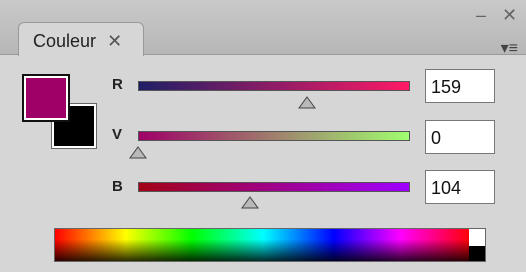 The width and height of the screenshot is (526, 272). What do you see at coordinates (477, 253) in the screenshot?
I see `black-swatch` at bounding box center [477, 253].